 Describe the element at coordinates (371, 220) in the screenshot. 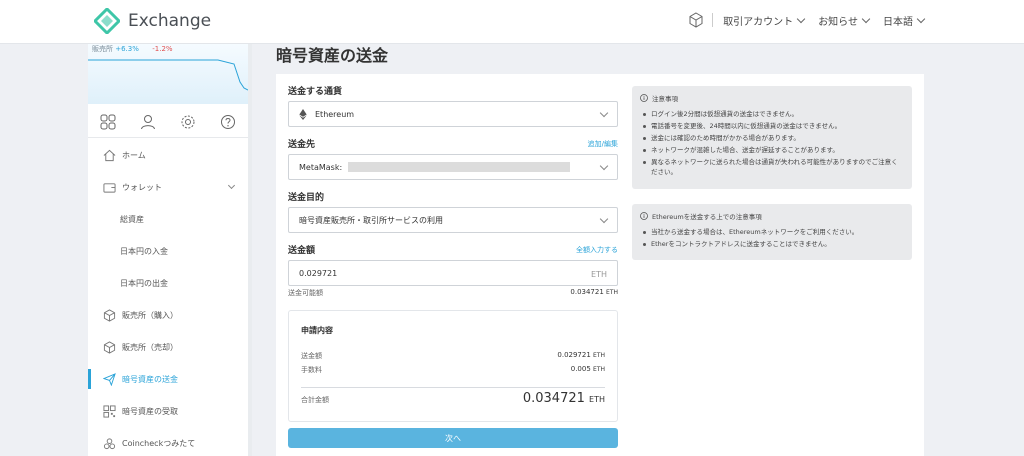

I see `purpose-value: 暗号資産販売所・取引所サービスの利用` at that location.